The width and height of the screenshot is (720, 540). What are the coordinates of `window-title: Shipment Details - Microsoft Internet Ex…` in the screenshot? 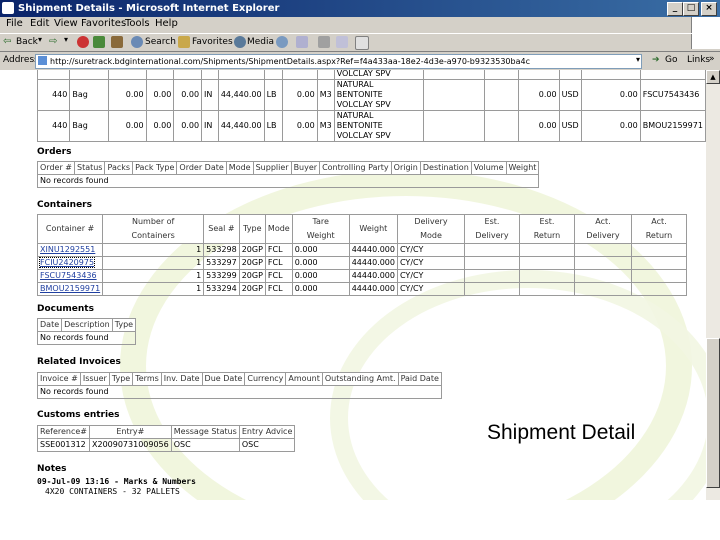 It's located at (149, 8).